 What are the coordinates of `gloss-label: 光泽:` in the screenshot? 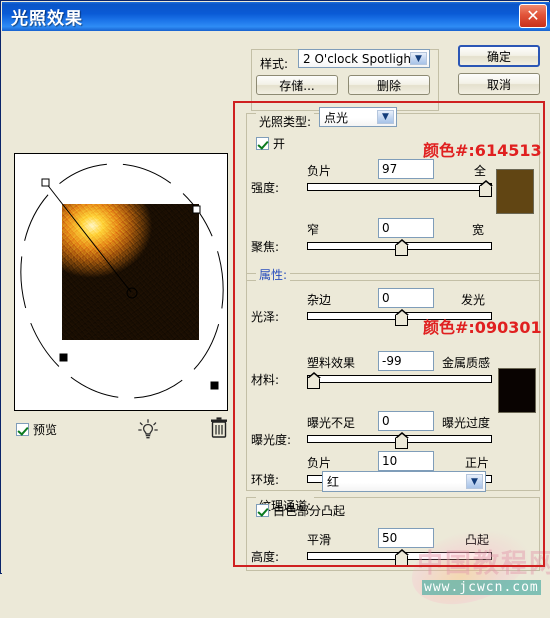 It's located at (265, 317).